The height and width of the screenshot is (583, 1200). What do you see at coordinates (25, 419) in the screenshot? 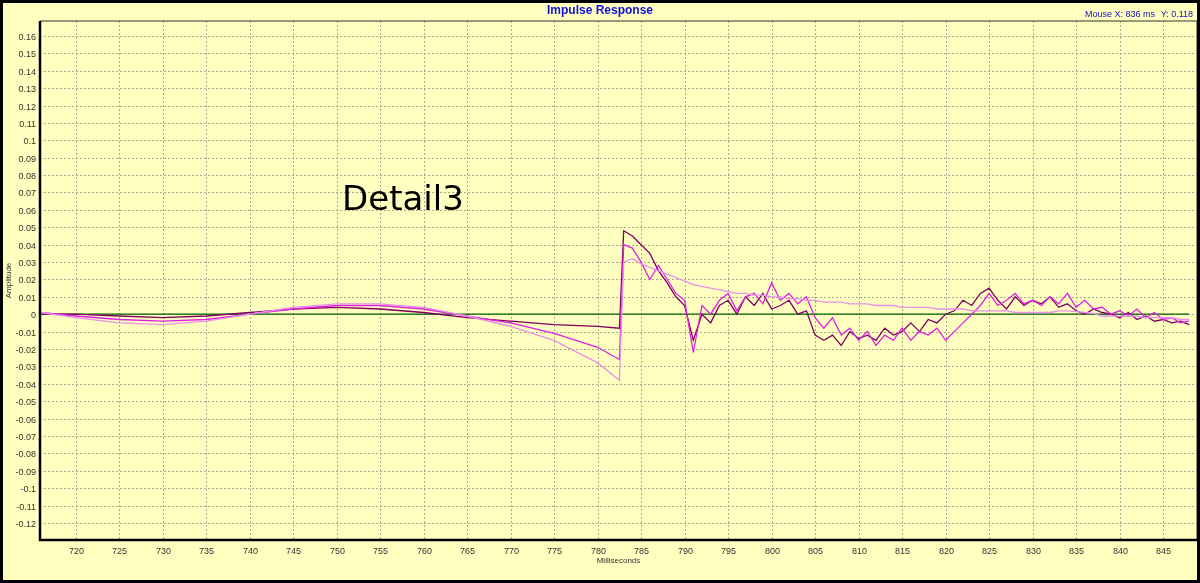
I see `y-tick-label: -0.06` at bounding box center [25, 419].